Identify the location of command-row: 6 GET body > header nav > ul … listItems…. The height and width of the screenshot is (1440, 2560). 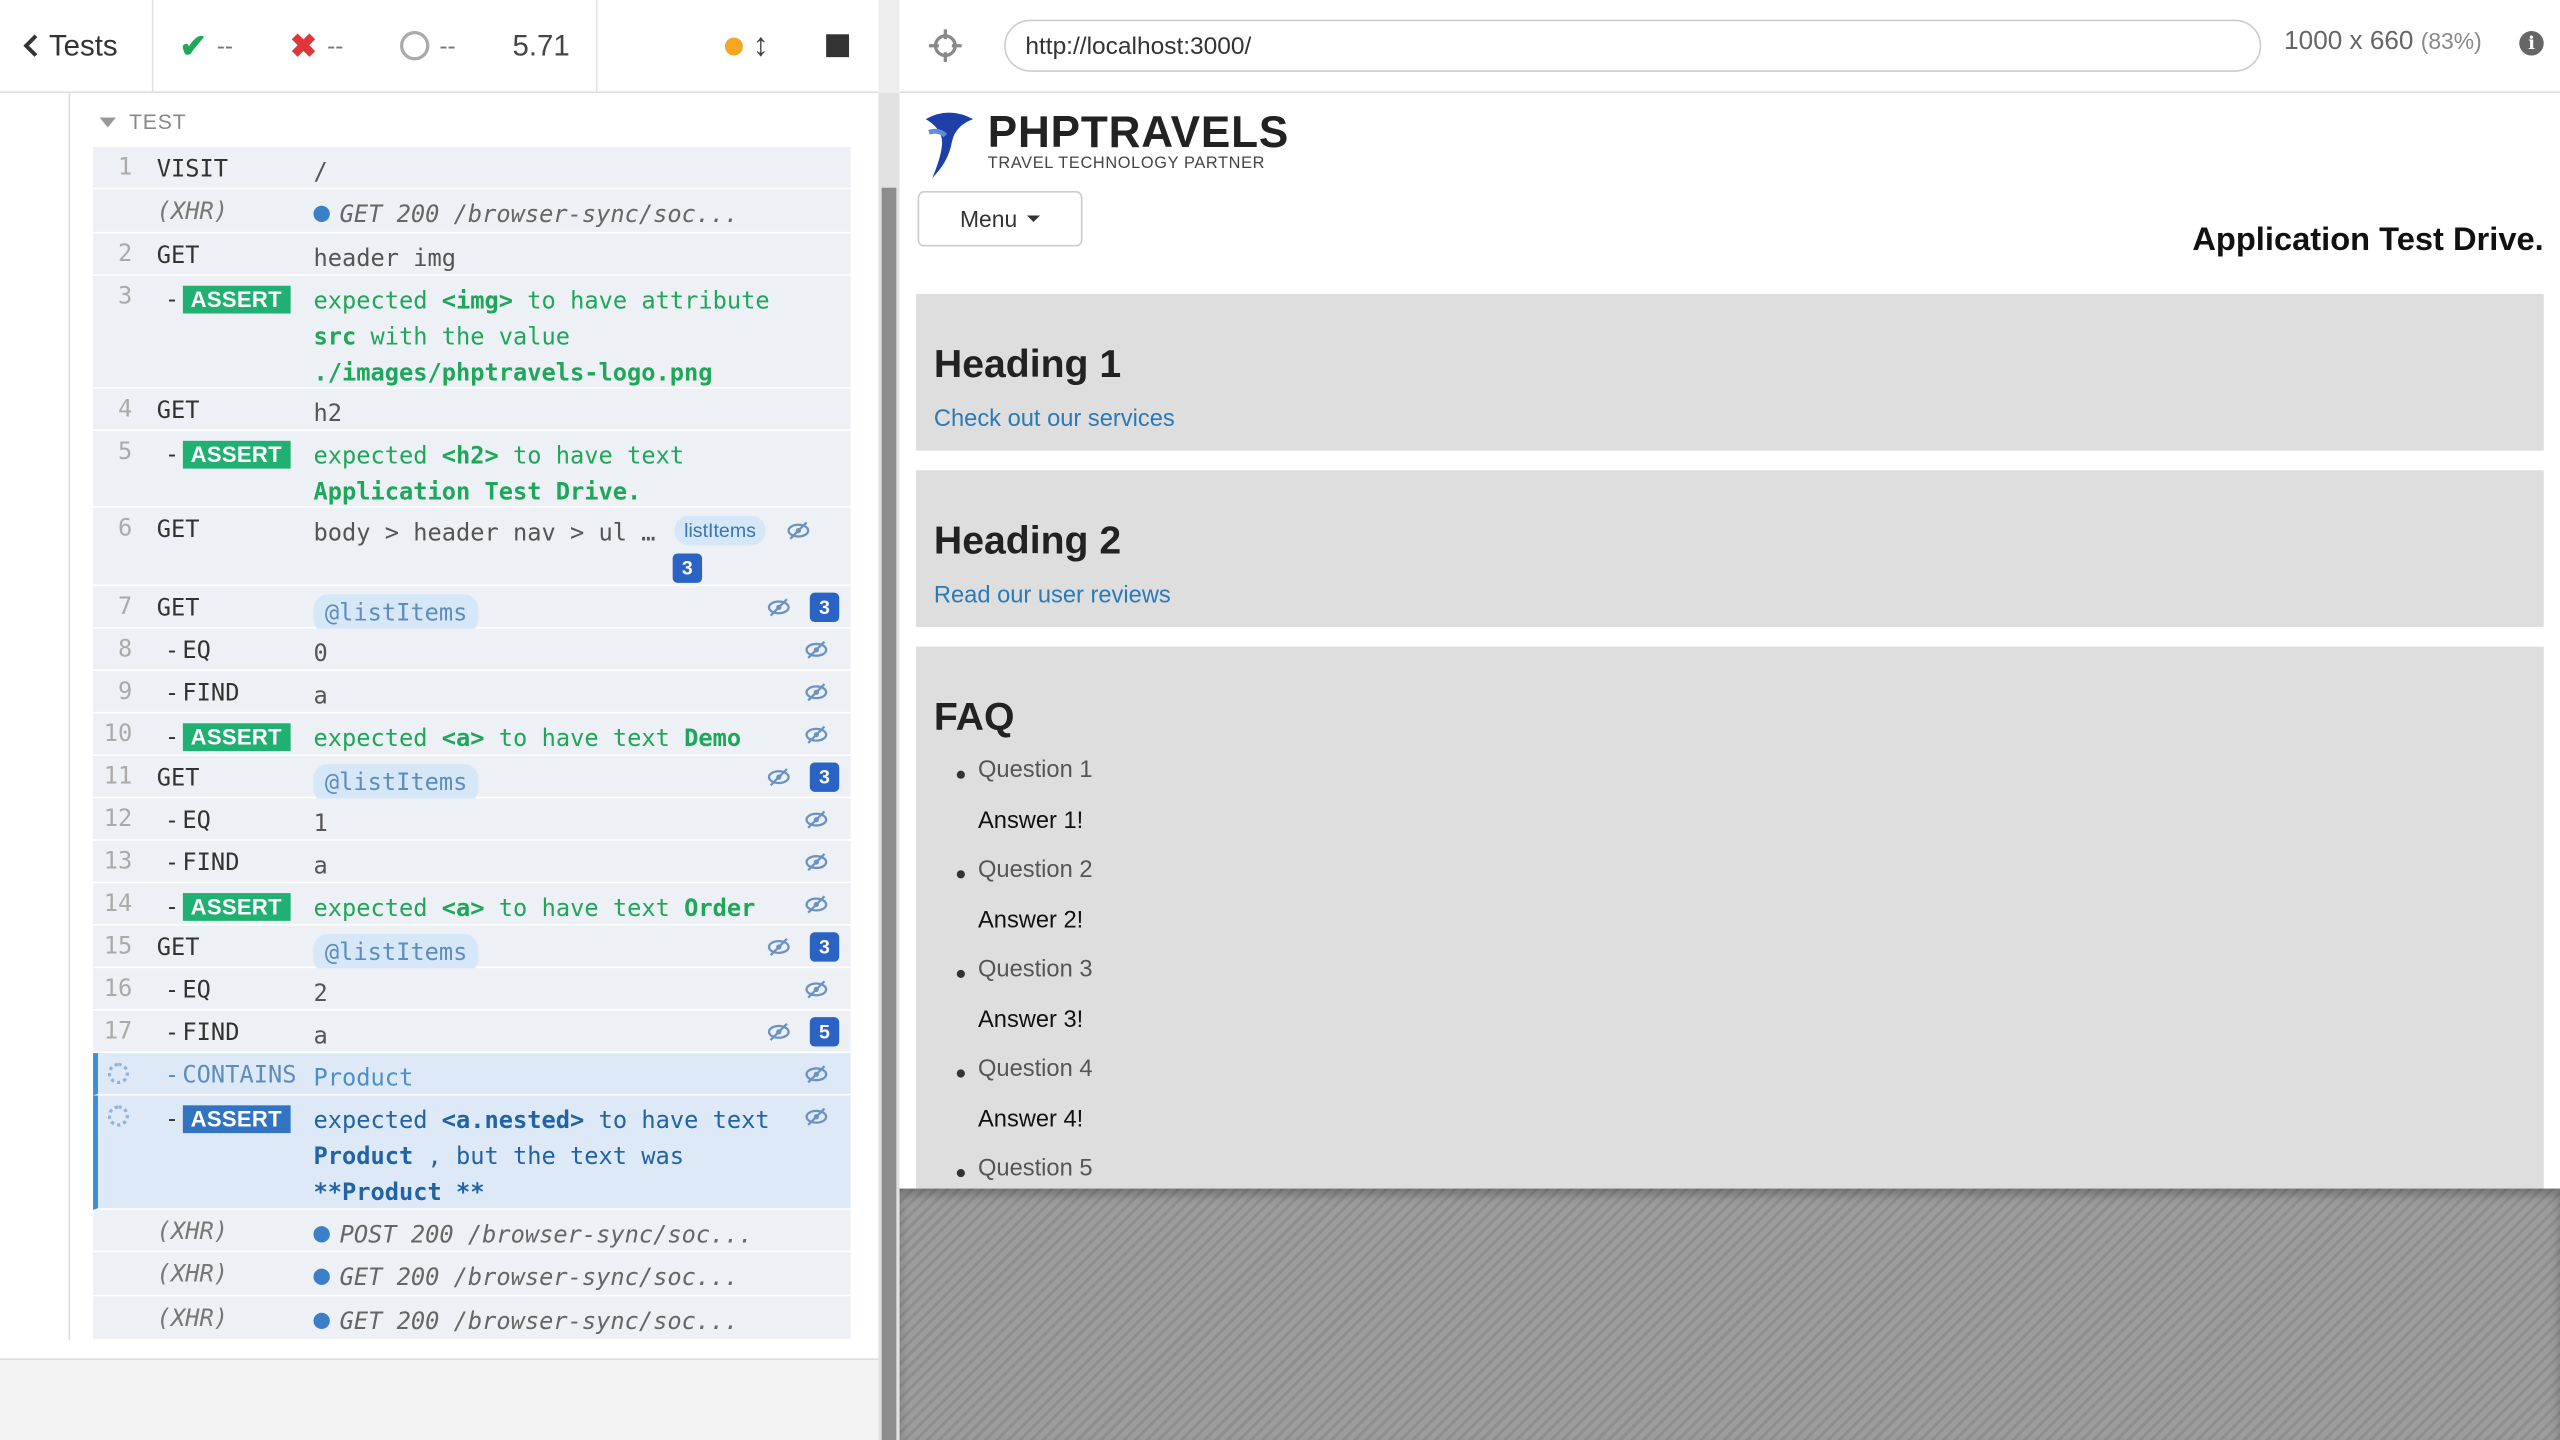
(472, 547).